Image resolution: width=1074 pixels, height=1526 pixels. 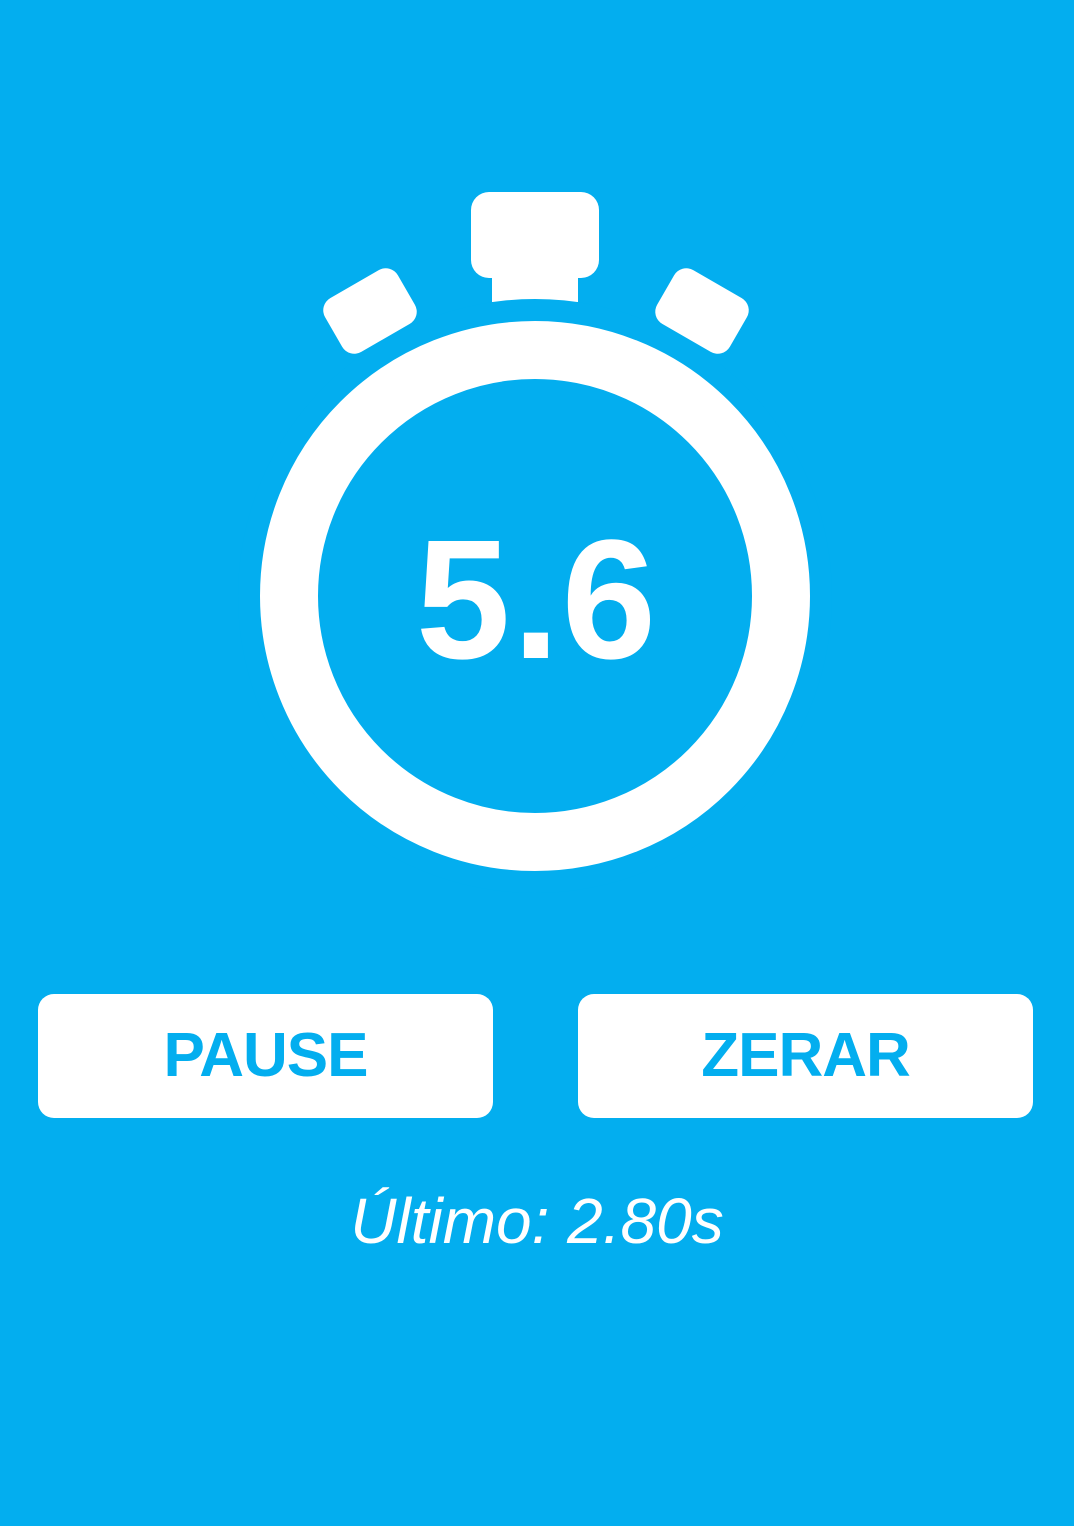 I want to click on reset-button: ZERAR, so click(x=805, y=1056).